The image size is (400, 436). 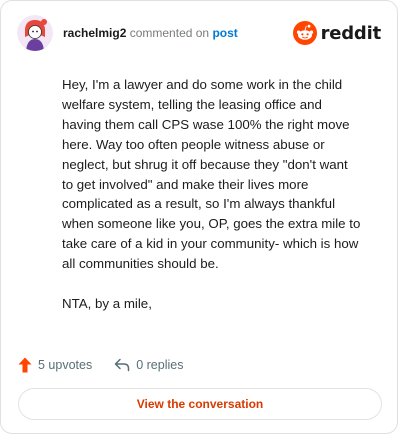 What do you see at coordinates (107, 304) in the screenshot?
I see `comment-paragraph: NTA, by a mile,` at bounding box center [107, 304].